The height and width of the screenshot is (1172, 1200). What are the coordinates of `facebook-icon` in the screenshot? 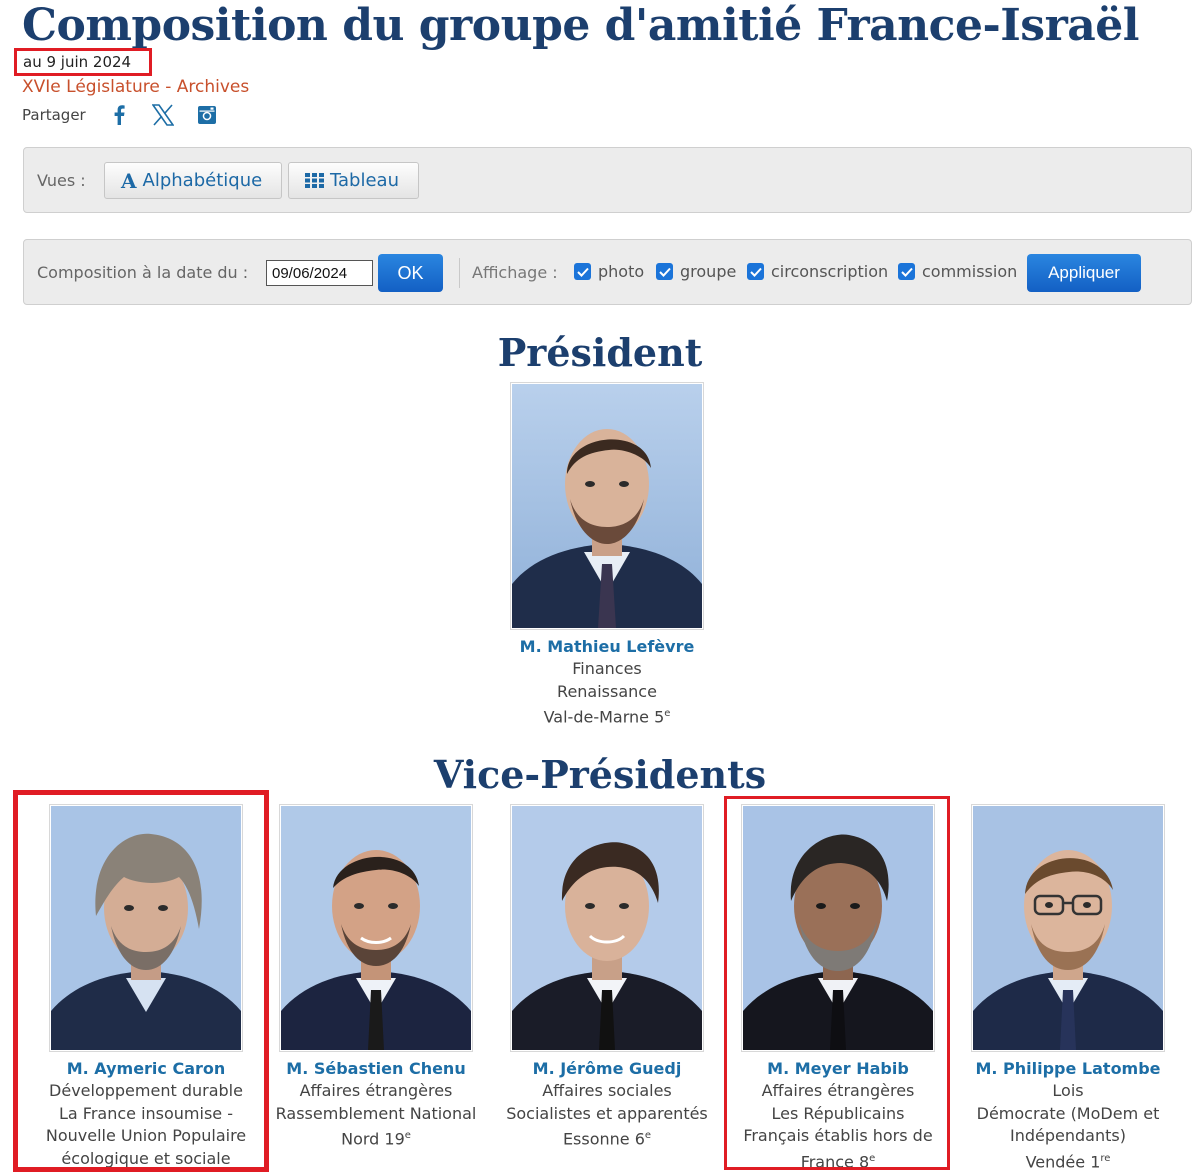 It's located at (119, 115).